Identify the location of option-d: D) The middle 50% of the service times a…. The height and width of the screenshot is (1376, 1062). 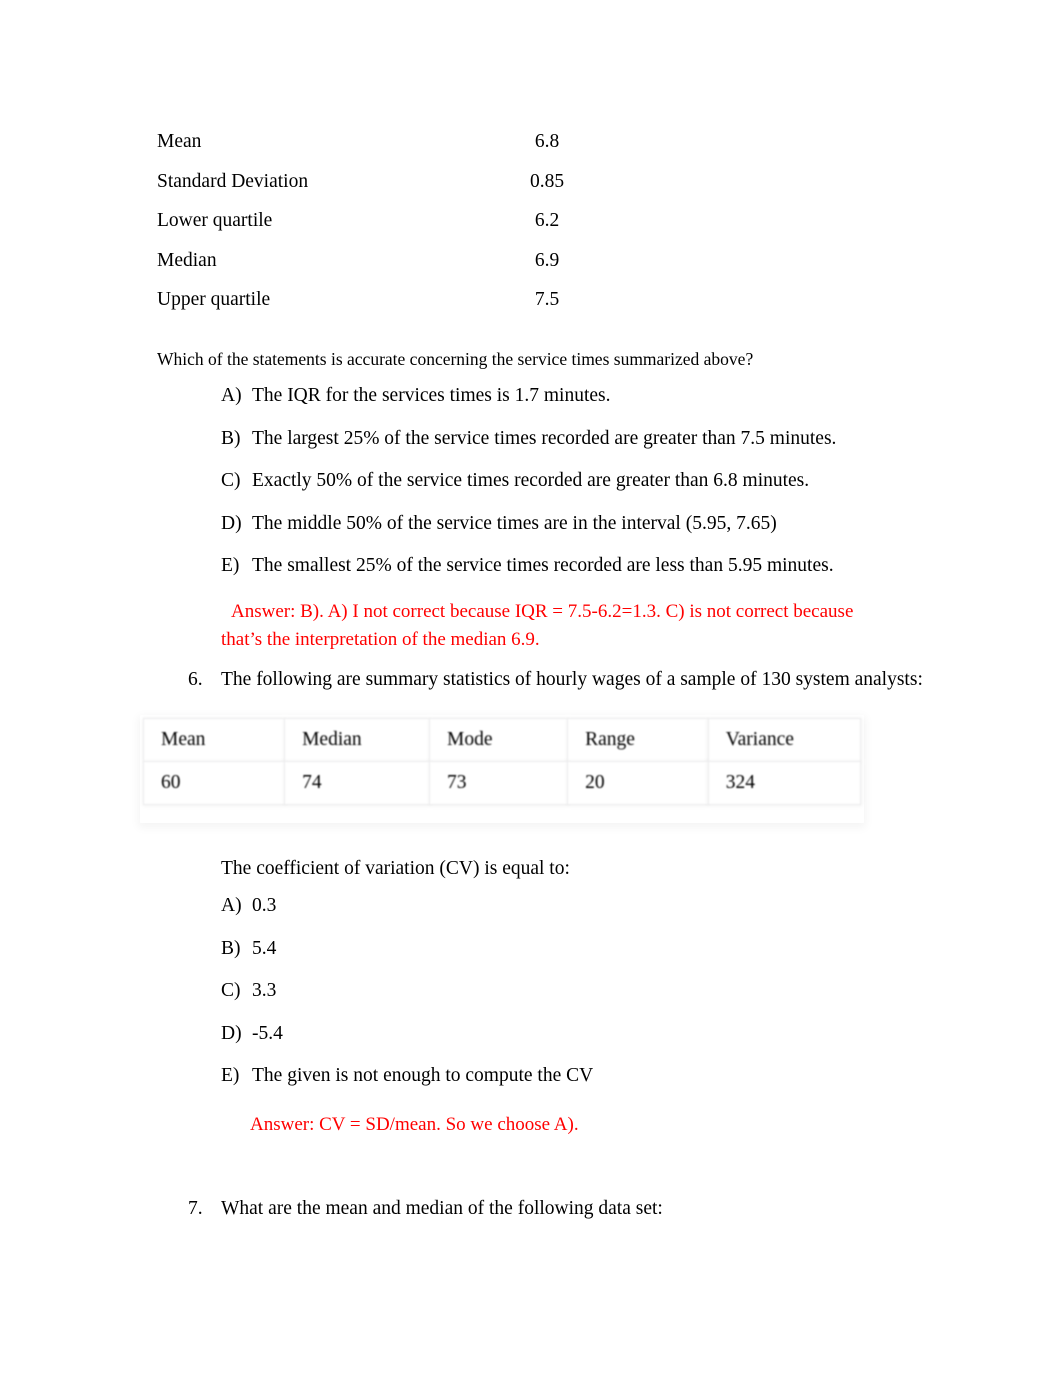
(601, 534).